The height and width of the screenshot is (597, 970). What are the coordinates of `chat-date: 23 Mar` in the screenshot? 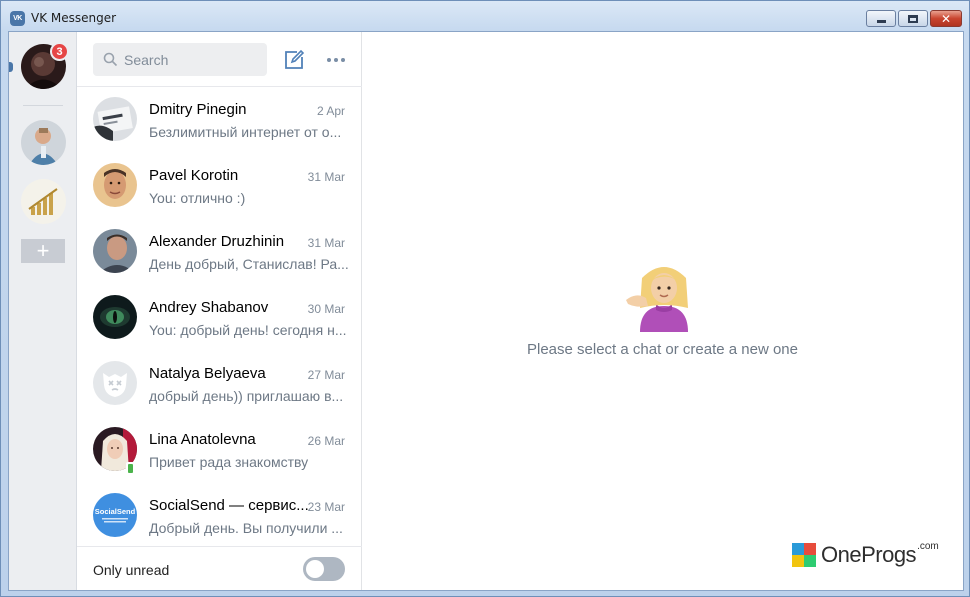 It's located at (326, 507).